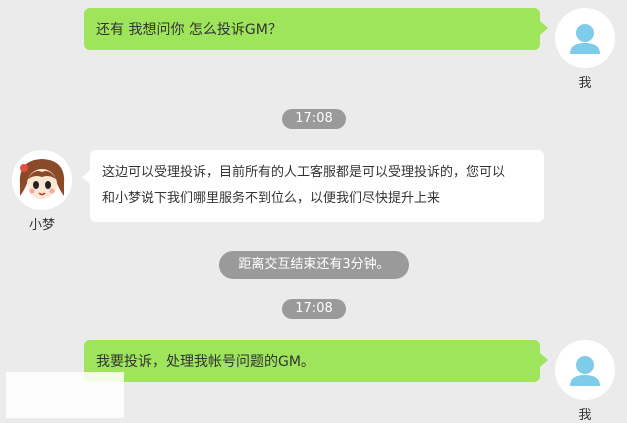 This screenshot has height=423, width=627. I want to click on user-message-bubble: 我要投诉，处理我帐号问题的GM。, so click(316, 361).